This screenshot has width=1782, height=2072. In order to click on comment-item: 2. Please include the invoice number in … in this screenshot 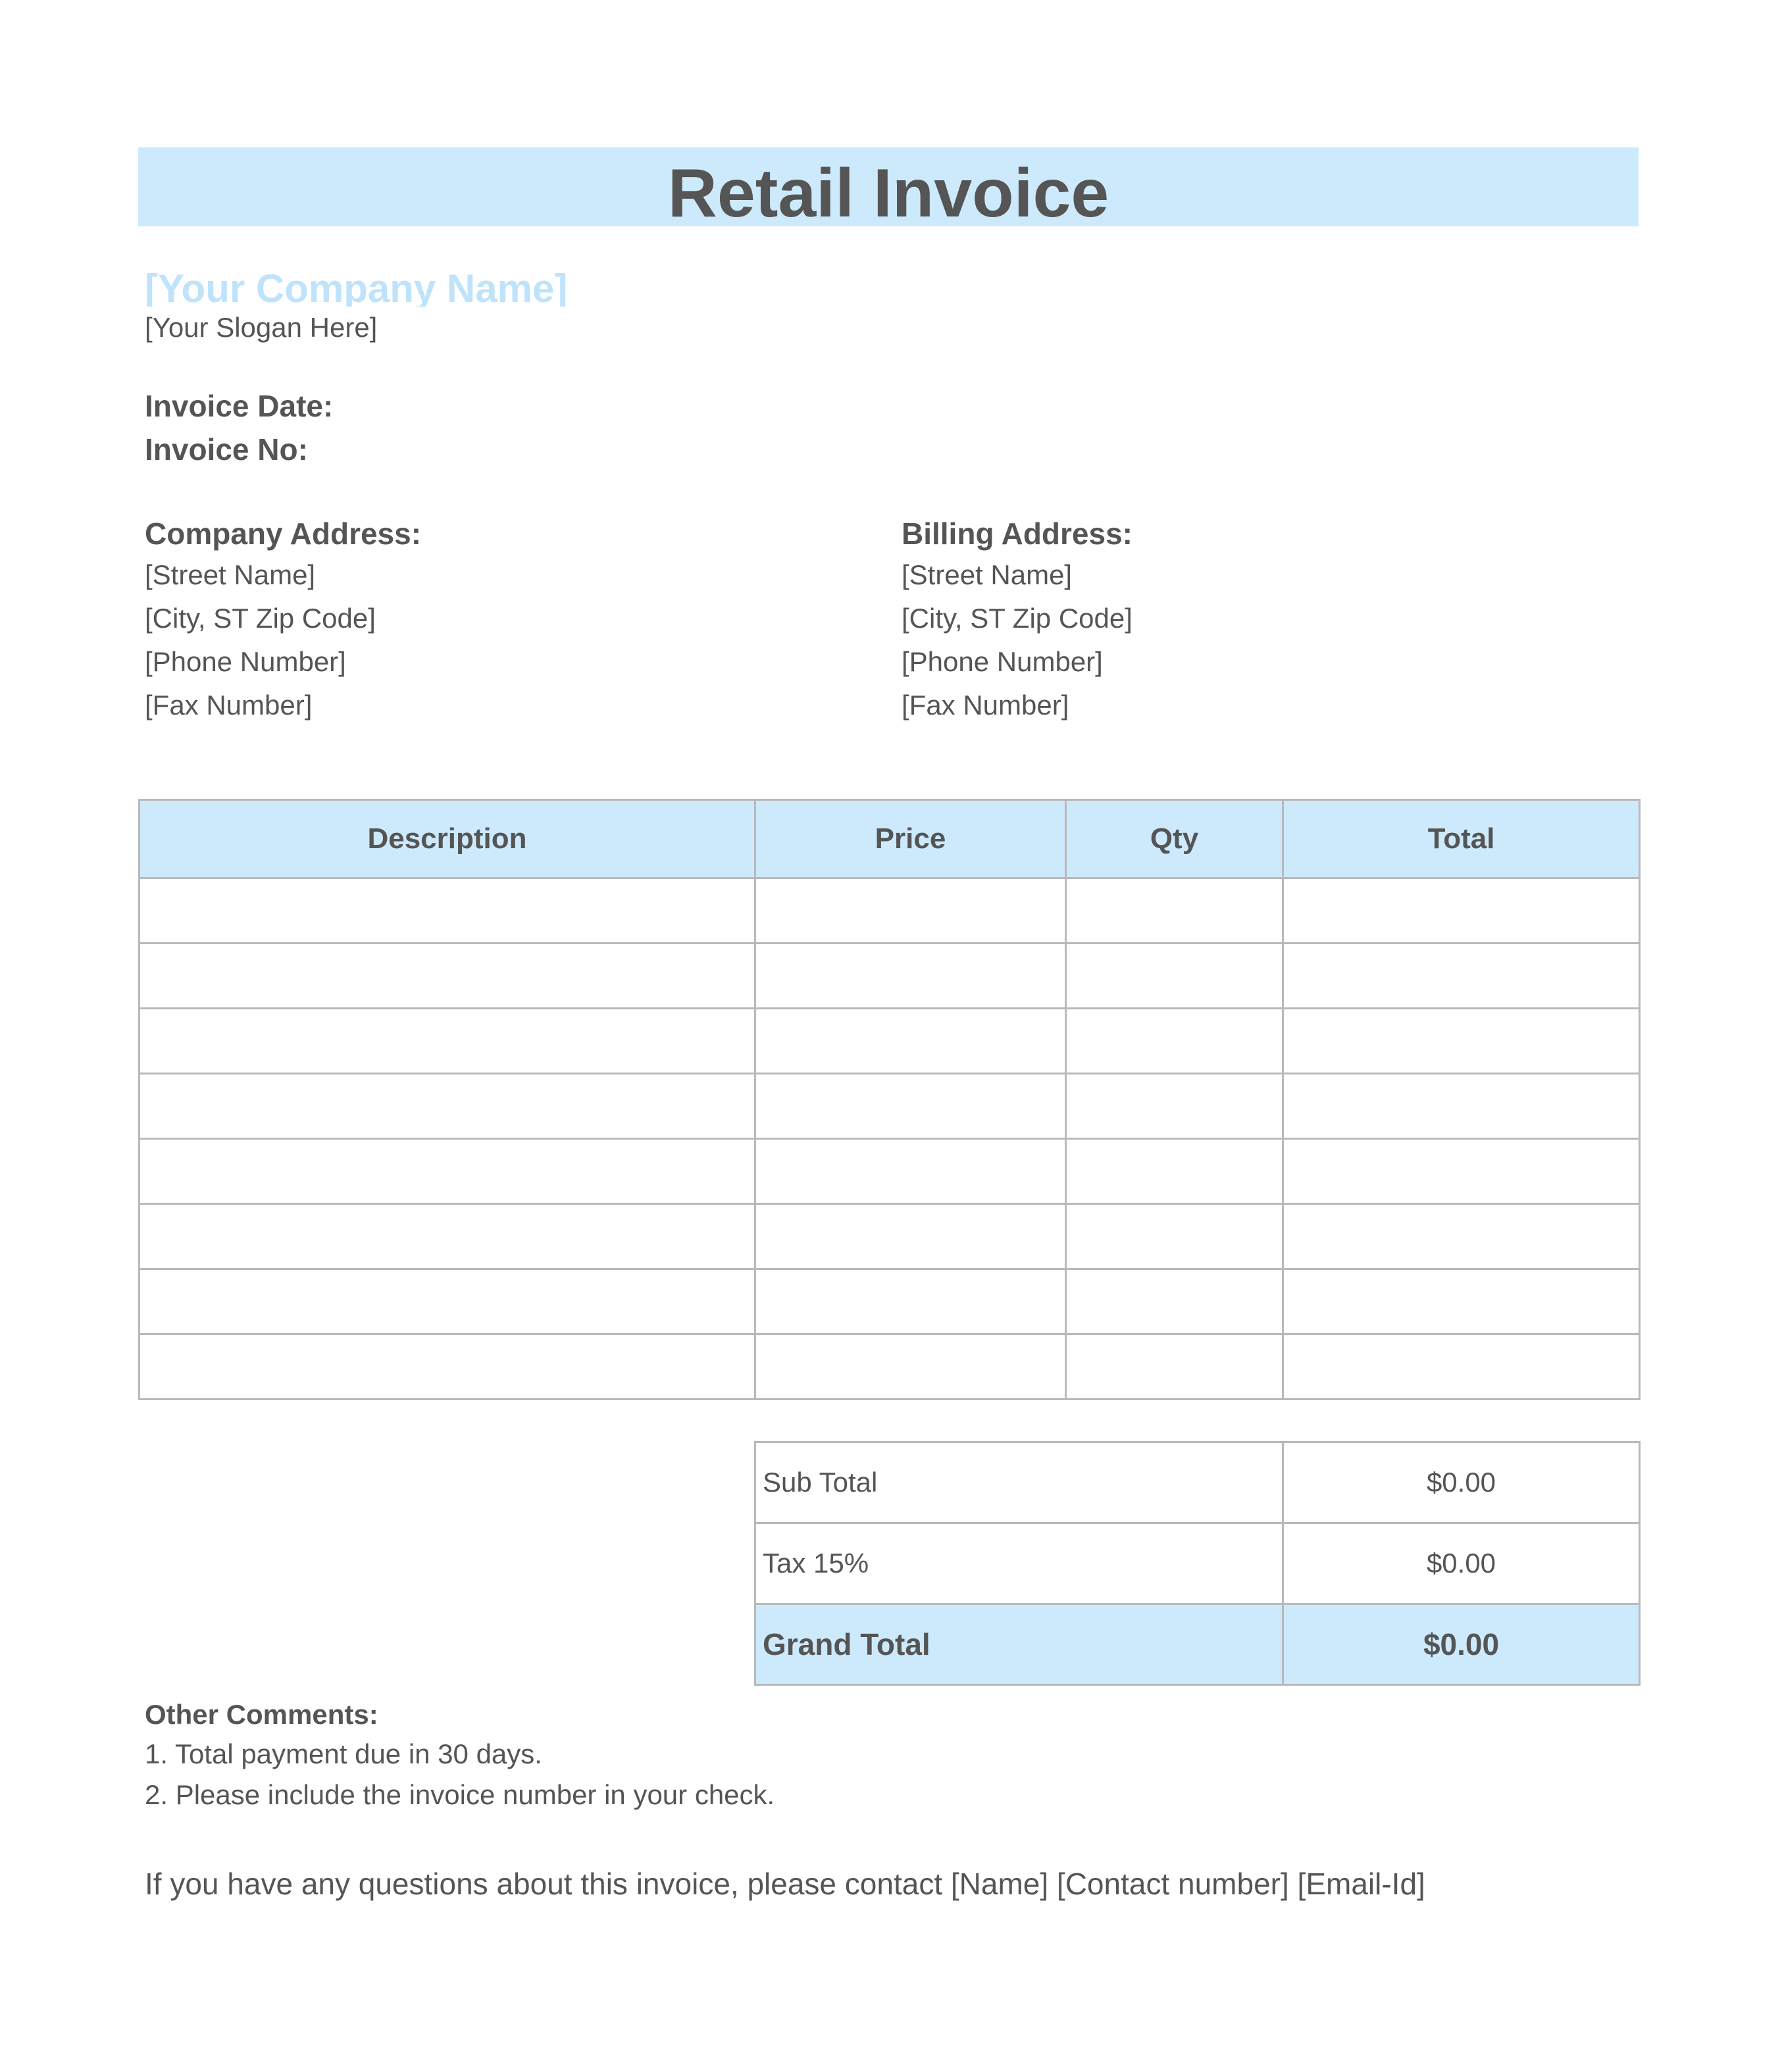, I will do `click(460, 1794)`.